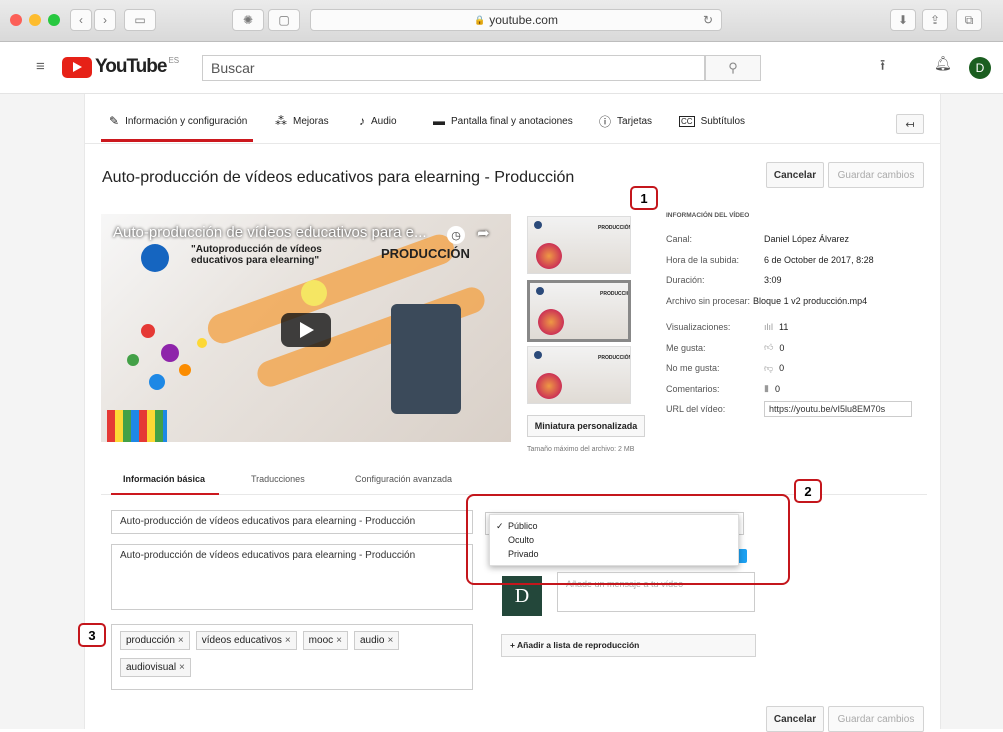 The width and height of the screenshot is (1003, 732). I want to click on info-row: No me gusta: 👎︎ 0, so click(796, 368).